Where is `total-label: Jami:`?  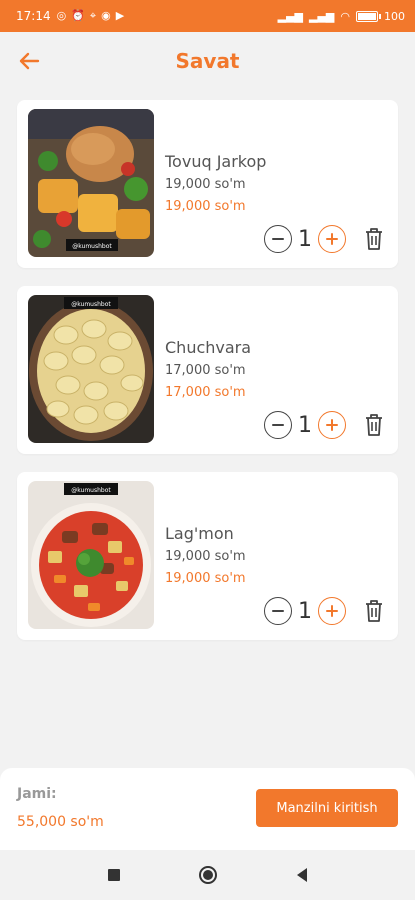
total-label: Jami: is located at coordinates (37, 794).